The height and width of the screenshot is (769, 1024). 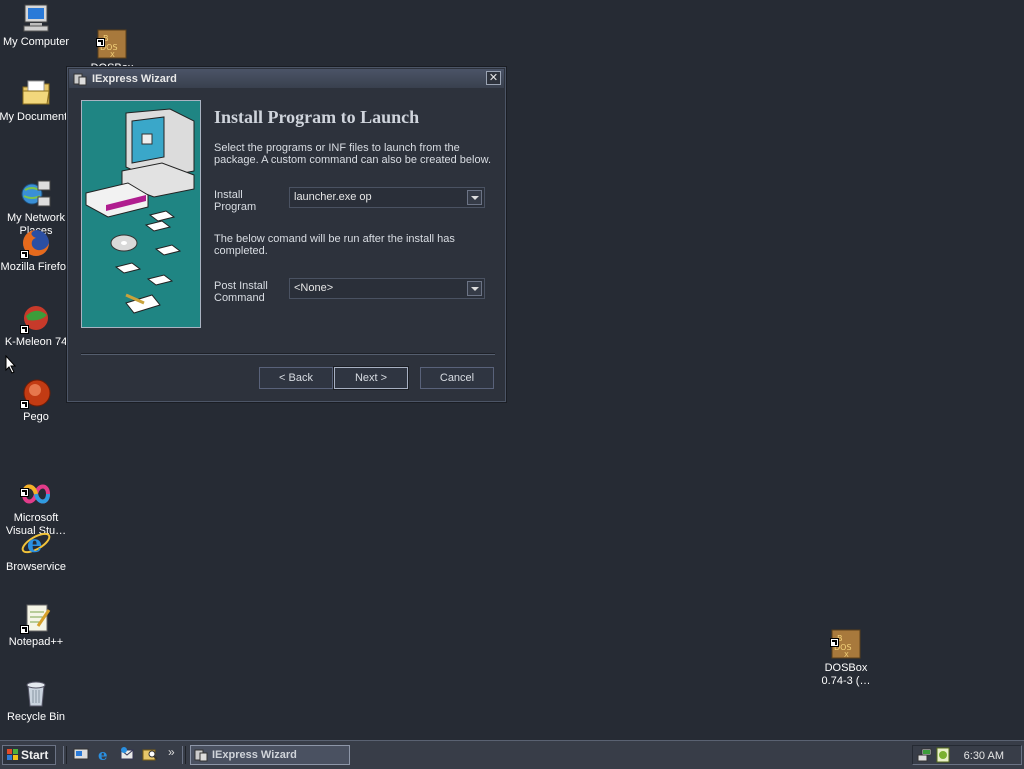 I want to click on firefox-icon, so click(x=36, y=243).